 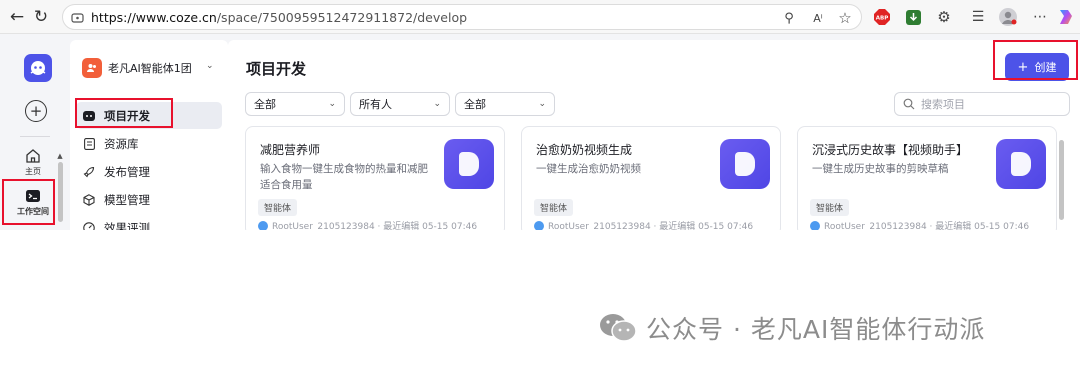 What do you see at coordinates (89, 225) in the screenshot?
I see `gauge-icon` at bounding box center [89, 225].